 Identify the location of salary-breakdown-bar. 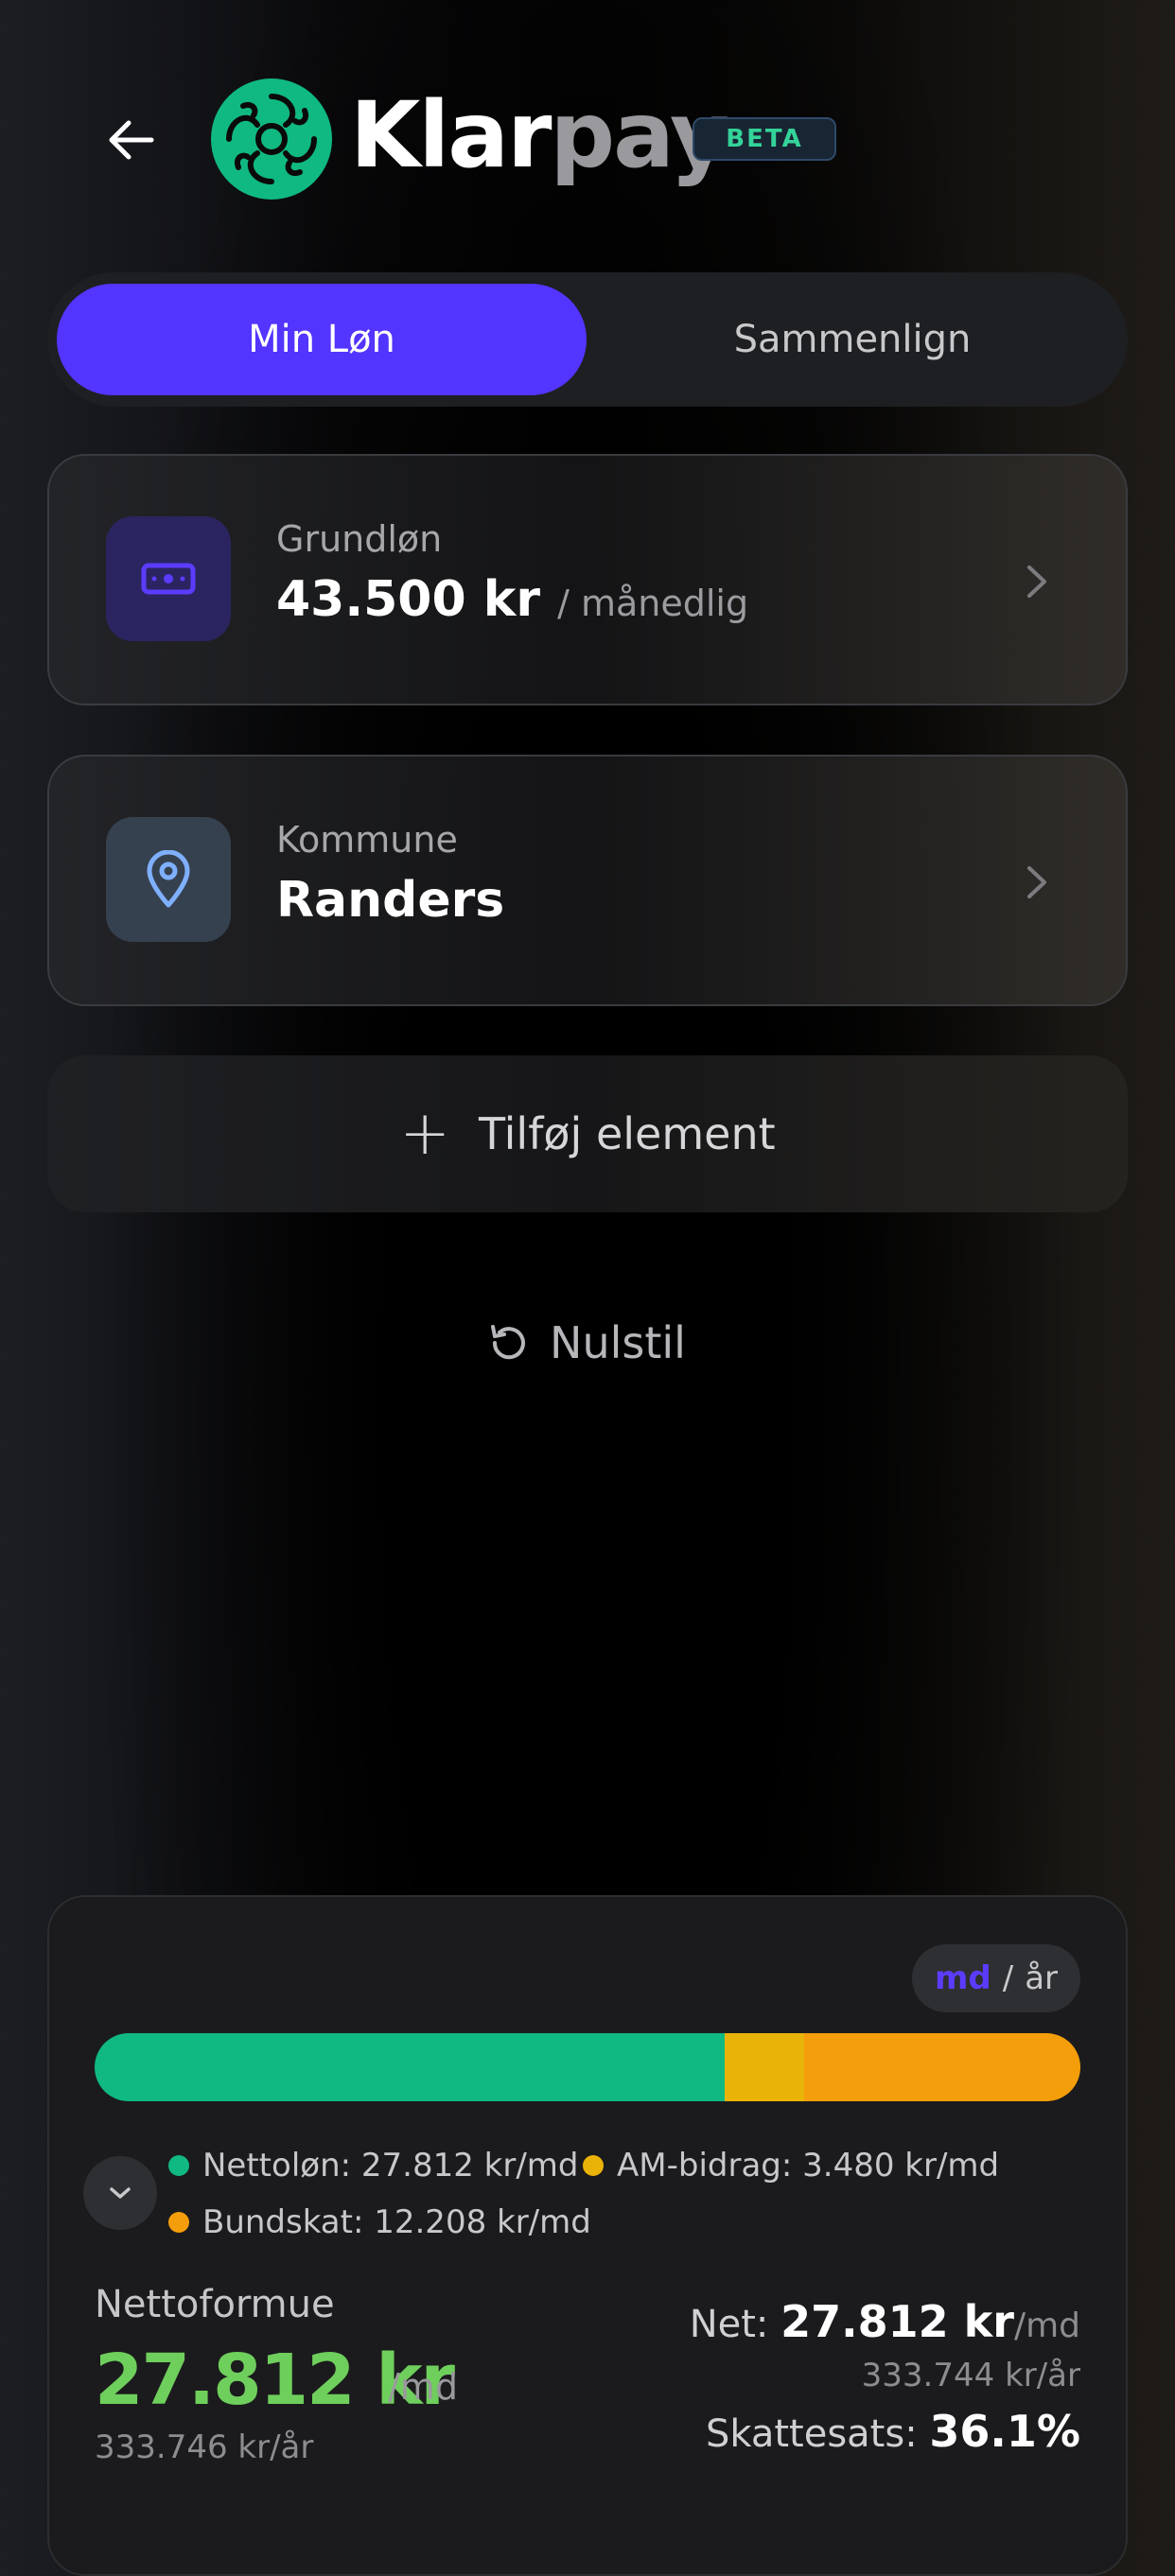
(587, 2067).